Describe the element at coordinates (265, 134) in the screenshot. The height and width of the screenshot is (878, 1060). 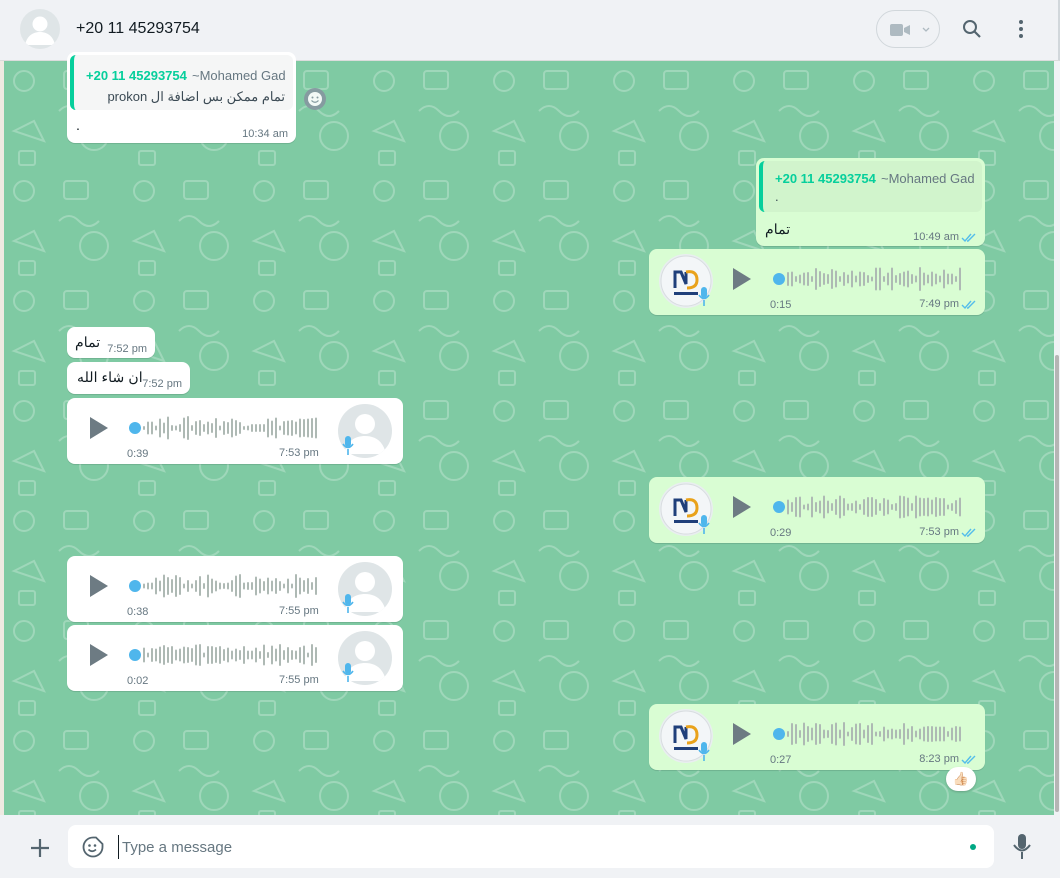
I see `message-time: 10:34 am` at that location.